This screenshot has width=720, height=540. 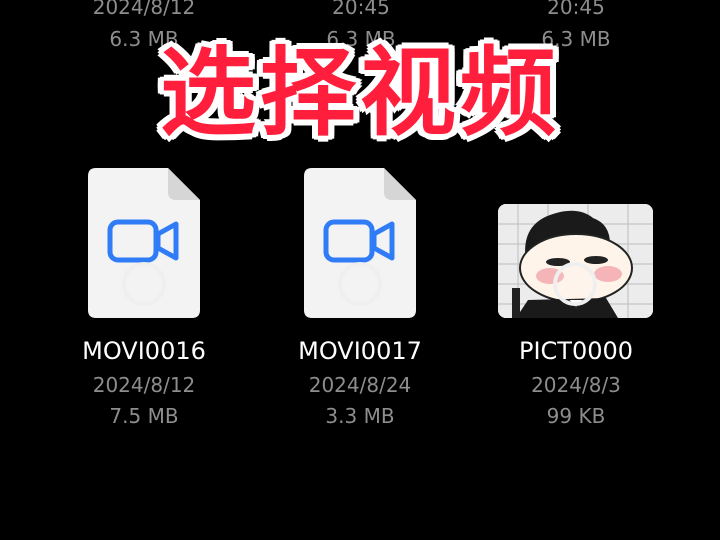 What do you see at coordinates (576, 416) in the screenshot?
I see `file-size: 99 KB` at bounding box center [576, 416].